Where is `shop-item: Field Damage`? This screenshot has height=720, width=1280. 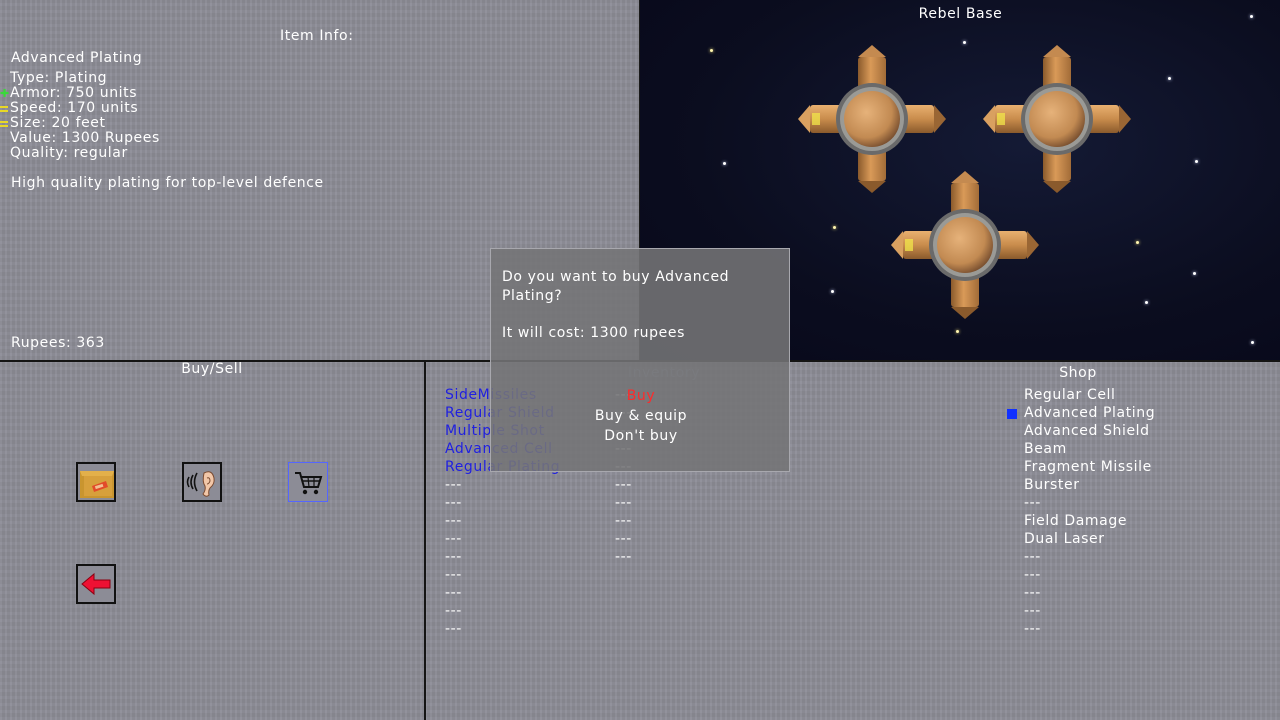
shop-item: Field Damage is located at coordinates (1089, 521).